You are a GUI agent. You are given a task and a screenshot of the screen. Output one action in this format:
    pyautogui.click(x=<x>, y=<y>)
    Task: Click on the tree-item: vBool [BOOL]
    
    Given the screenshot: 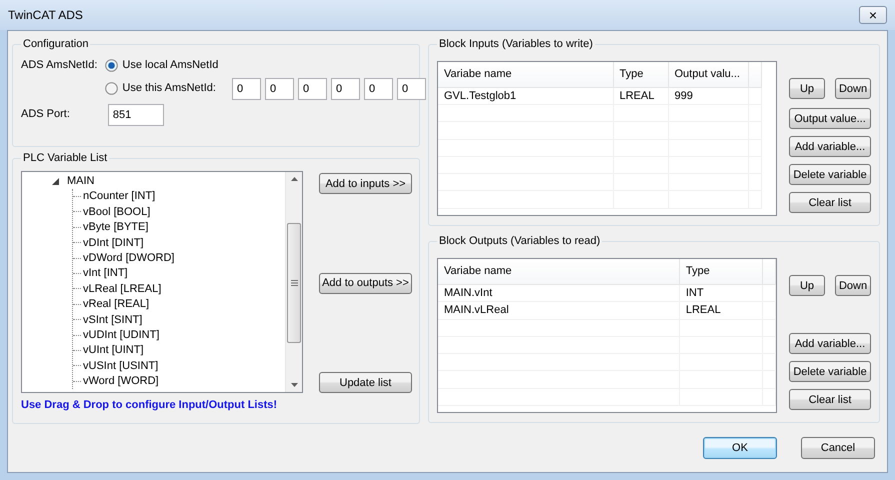 What is the action you would take?
    pyautogui.click(x=116, y=212)
    